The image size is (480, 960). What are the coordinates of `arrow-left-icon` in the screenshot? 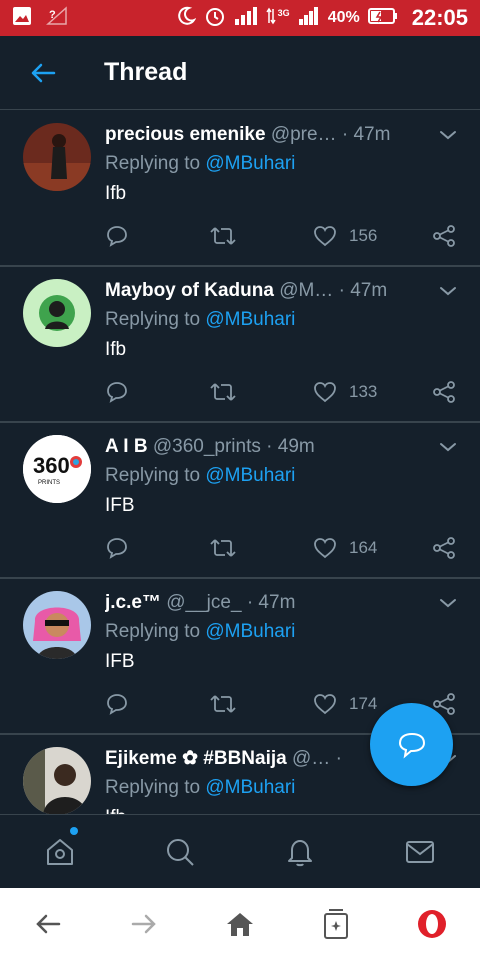 It's located at (43, 72).